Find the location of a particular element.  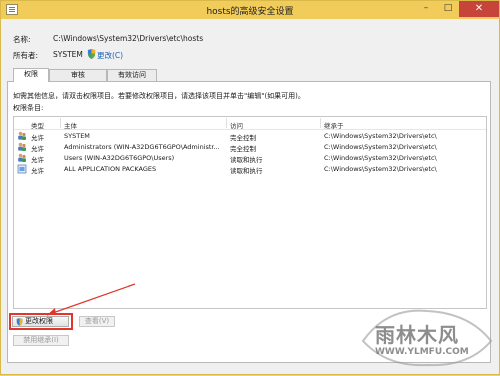

tab-permissions: 权限 is located at coordinates (31, 75).